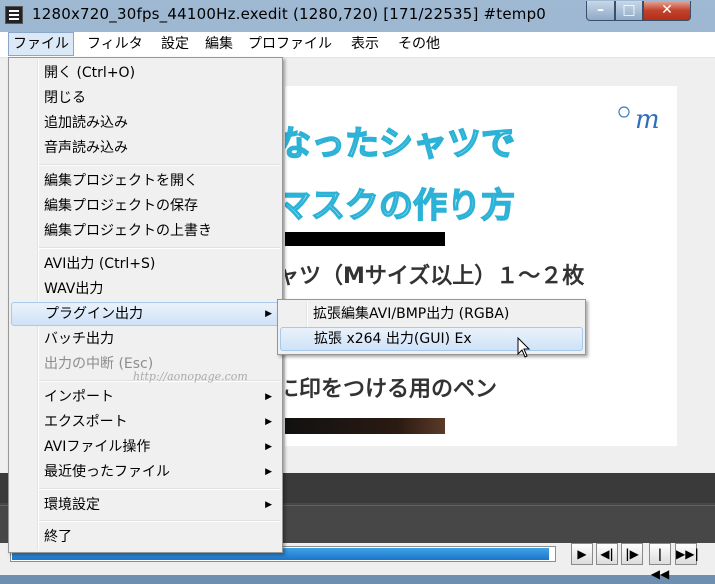  Describe the element at coordinates (107, 472) in the screenshot. I see `menu-item-label: 最近使ったファイル` at that location.